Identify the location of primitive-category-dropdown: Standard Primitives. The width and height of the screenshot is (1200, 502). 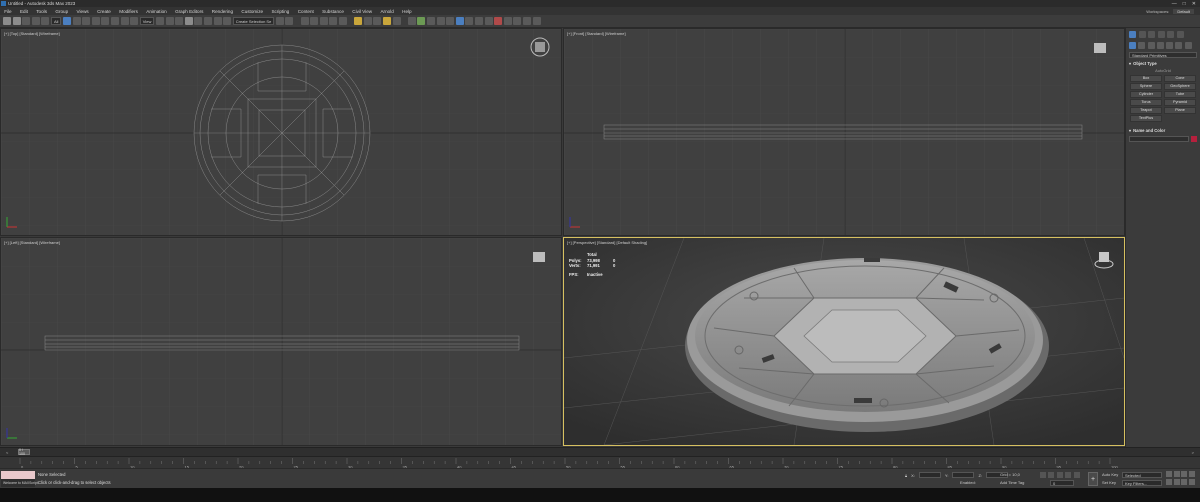
(1163, 55).